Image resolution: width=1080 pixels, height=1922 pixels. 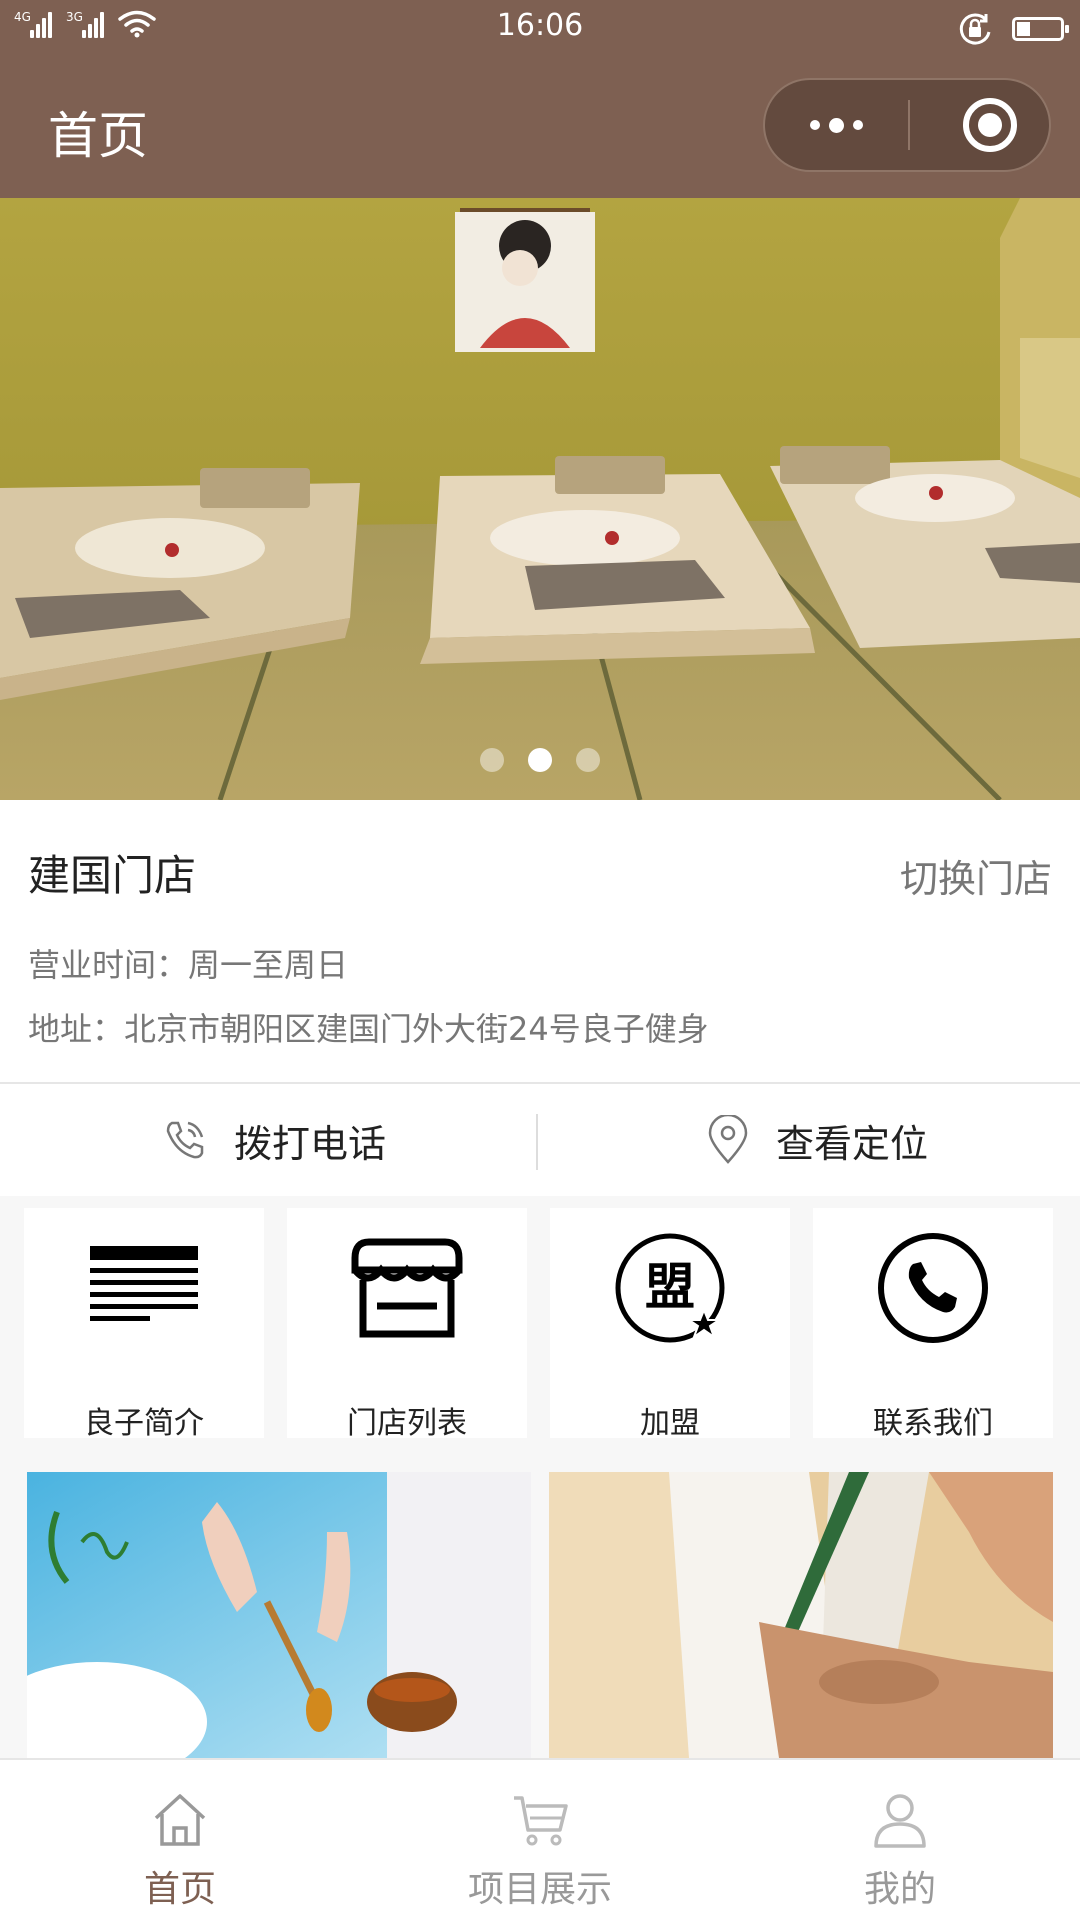 I want to click on grid-item-intro: 良子简介, so click(x=144, y=1324).